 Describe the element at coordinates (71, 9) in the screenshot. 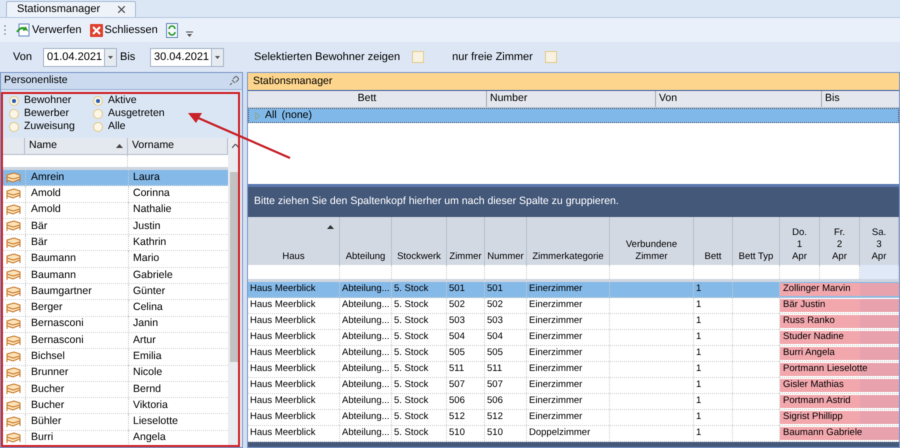

I see `document-tab: Stationsmanager` at that location.